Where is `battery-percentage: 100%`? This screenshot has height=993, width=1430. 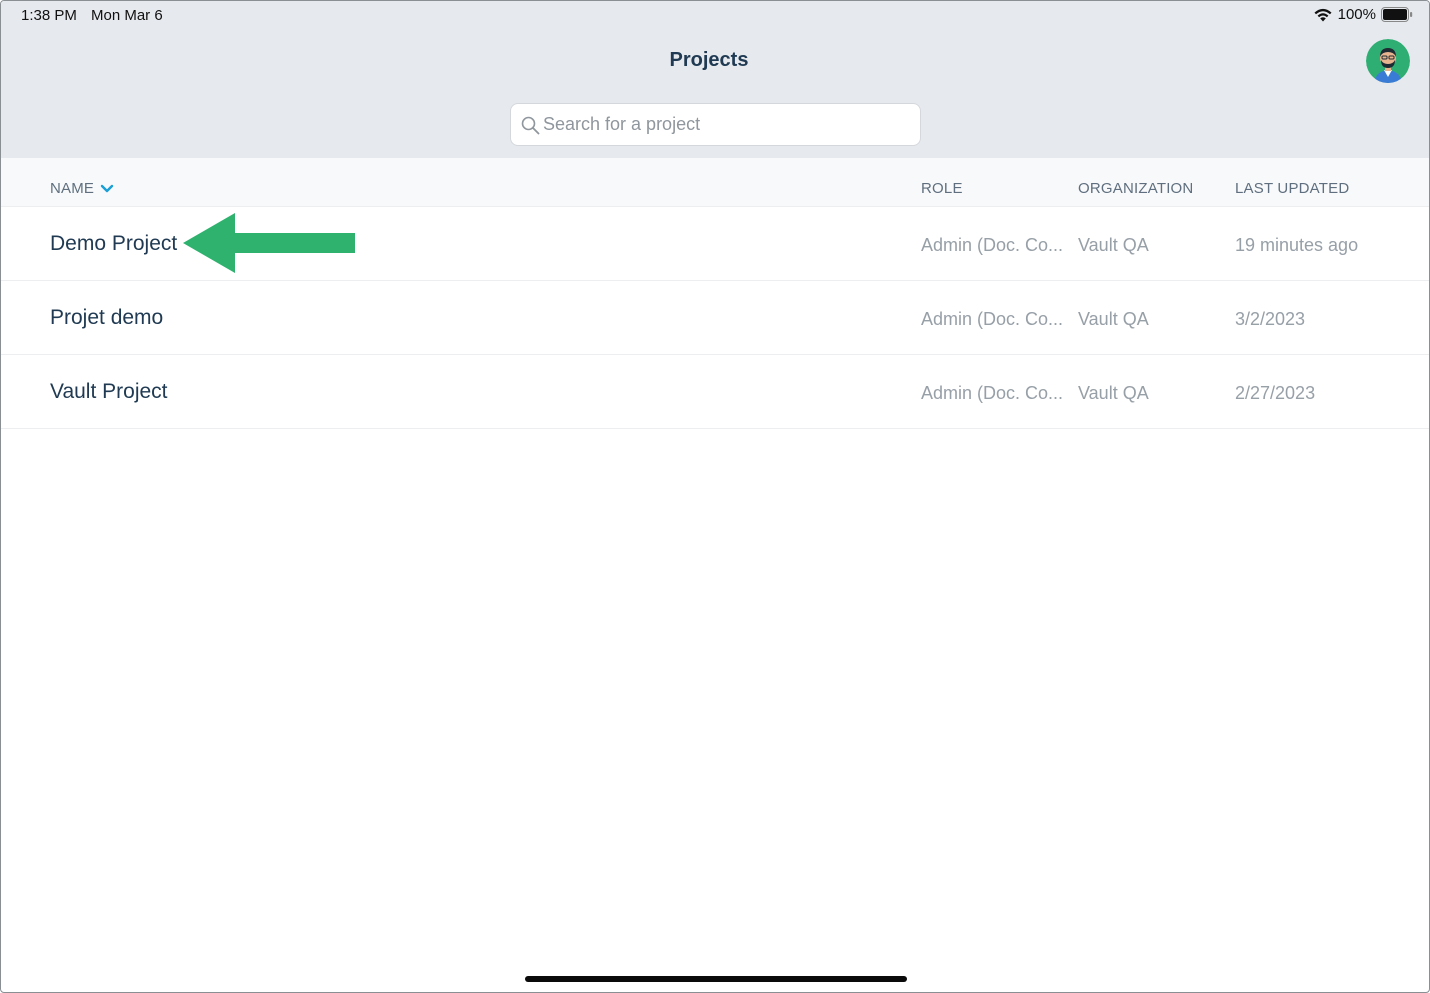 battery-percentage: 100% is located at coordinates (1356, 14).